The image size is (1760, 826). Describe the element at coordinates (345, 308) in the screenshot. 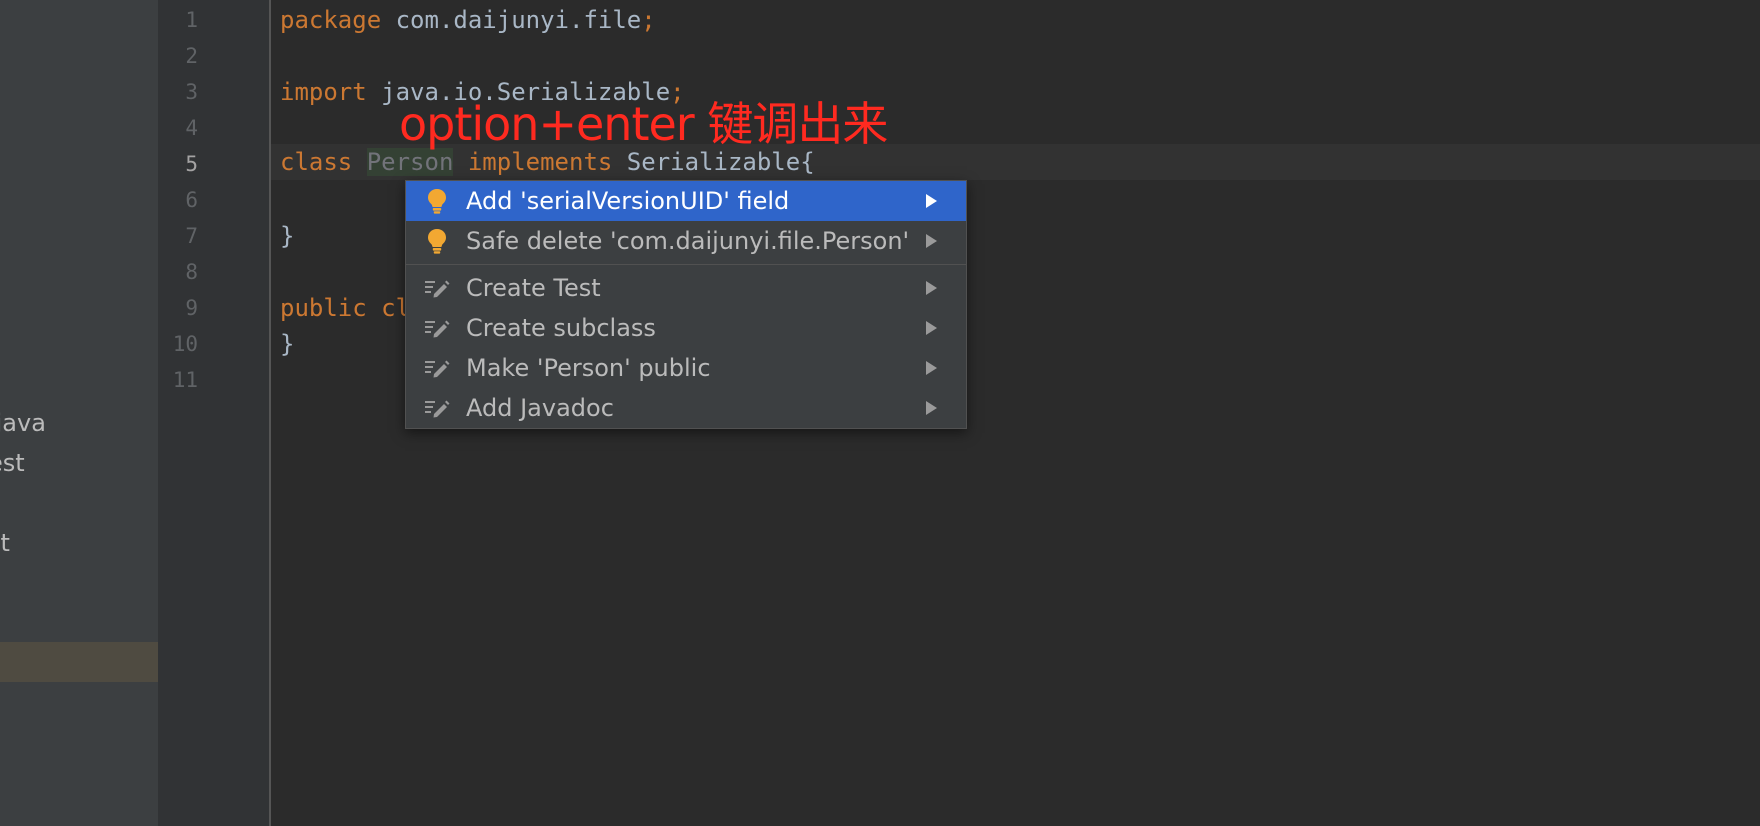

I see `code-line-9: public cl` at that location.